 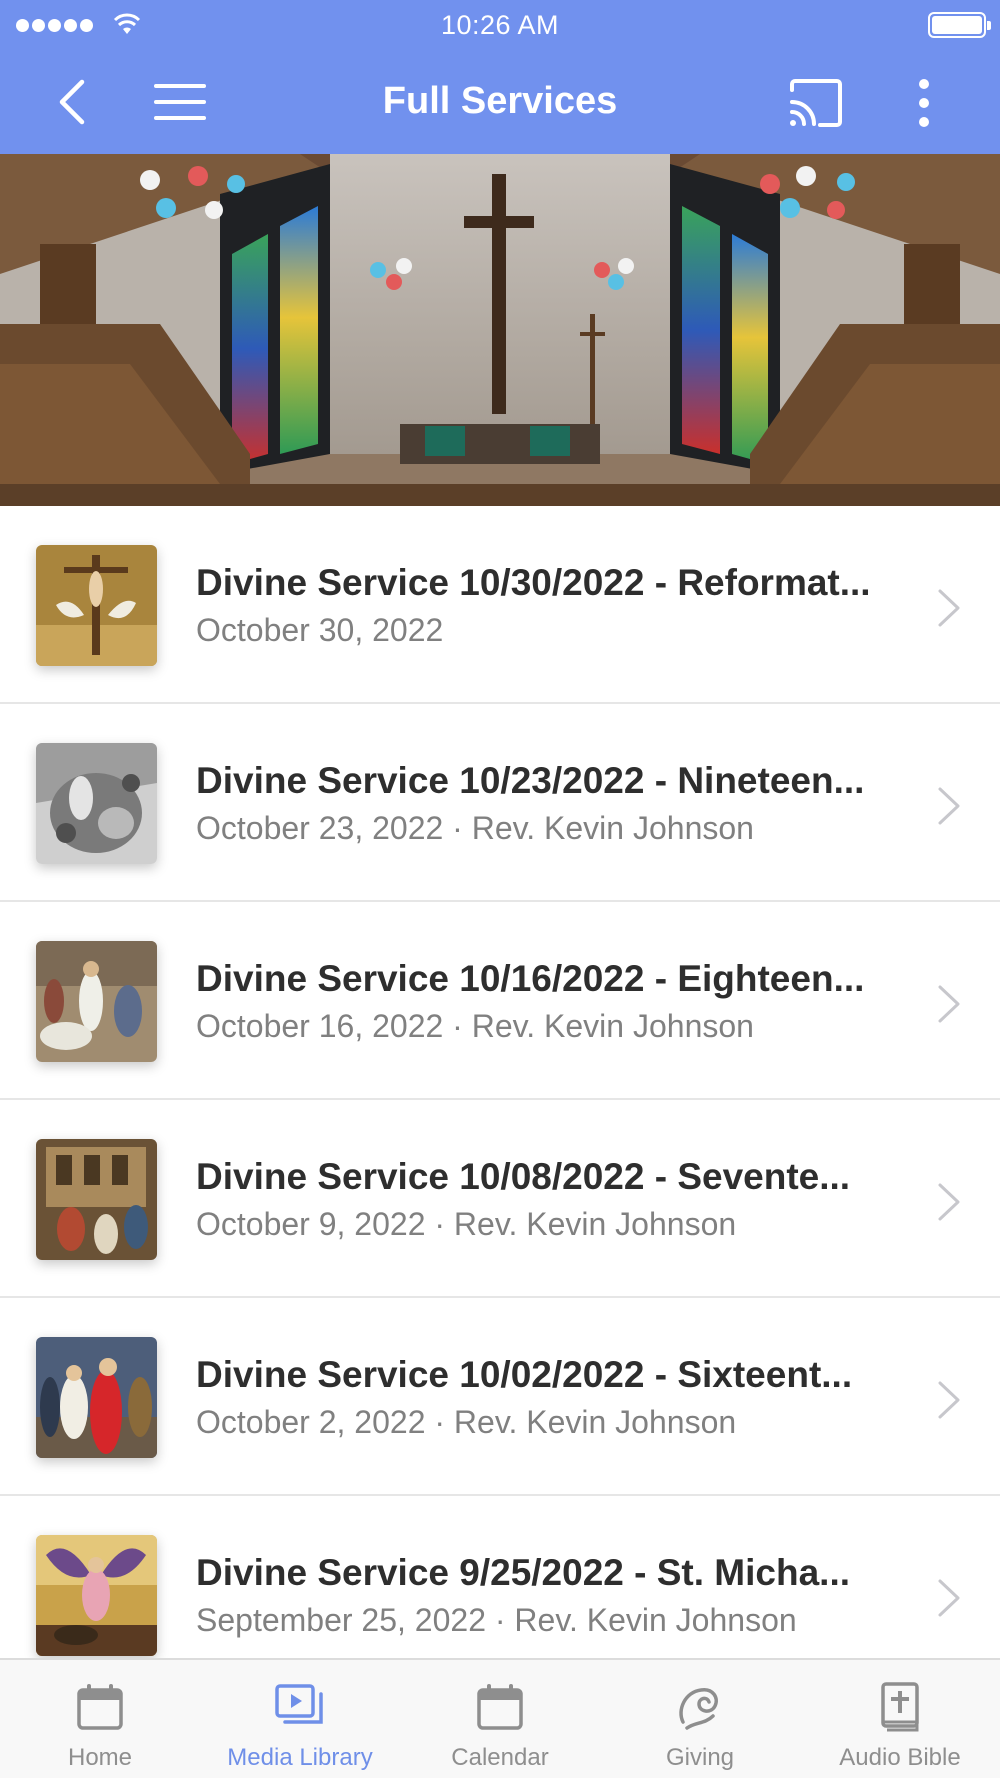 I want to click on market-painting-thumbnail, so click(x=96, y=1199).